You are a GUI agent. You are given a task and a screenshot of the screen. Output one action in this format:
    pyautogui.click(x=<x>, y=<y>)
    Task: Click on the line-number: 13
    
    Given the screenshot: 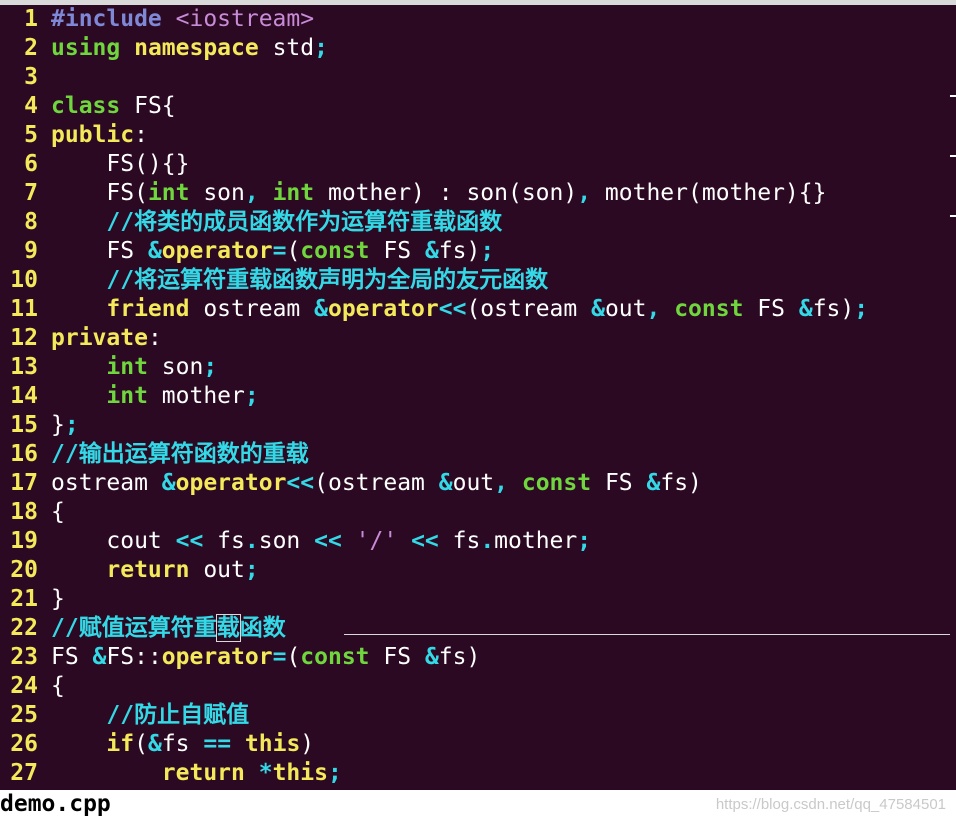 What is the action you would take?
    pyautogui.click(x=24, y=367)
    